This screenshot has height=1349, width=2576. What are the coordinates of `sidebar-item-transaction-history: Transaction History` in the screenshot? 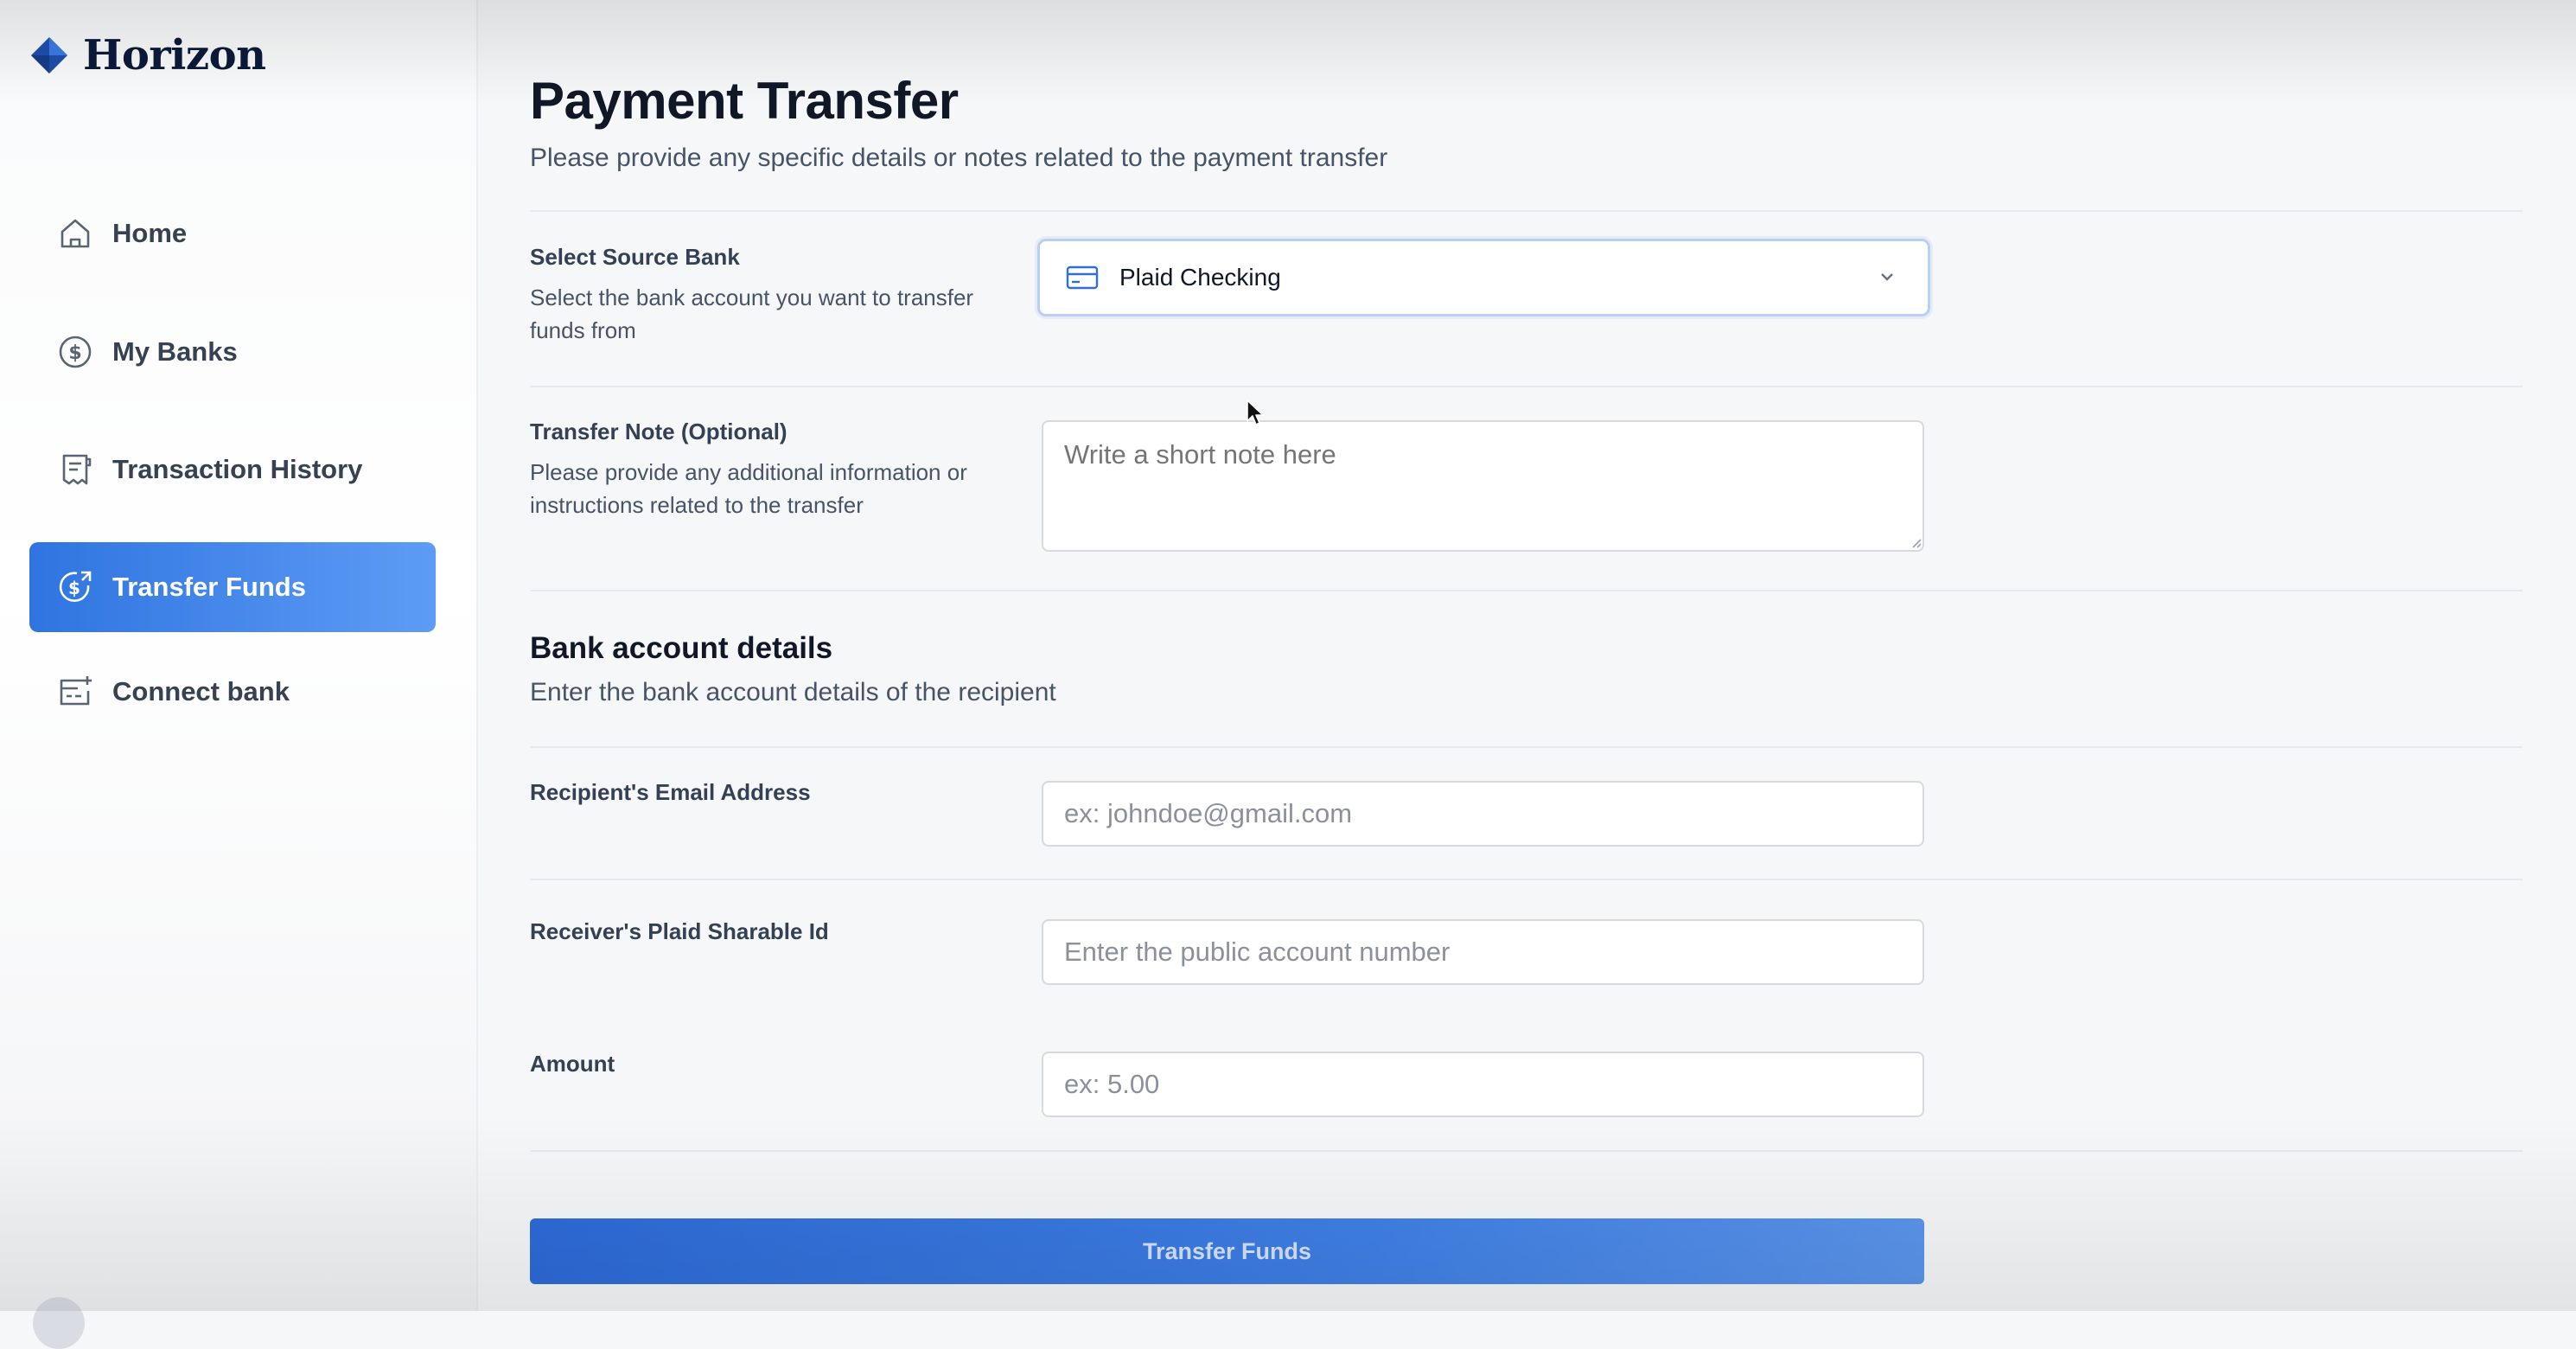 It's located at (232, 470).